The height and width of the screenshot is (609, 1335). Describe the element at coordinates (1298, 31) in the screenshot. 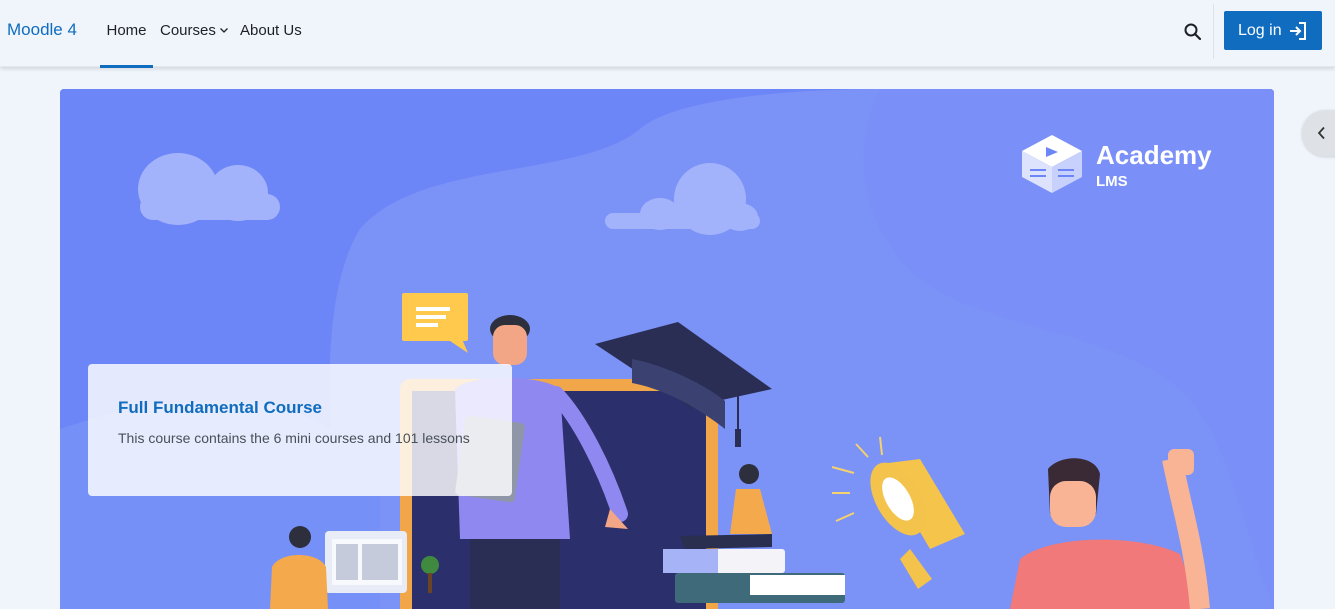

I see `sign-in-icon` at that location.